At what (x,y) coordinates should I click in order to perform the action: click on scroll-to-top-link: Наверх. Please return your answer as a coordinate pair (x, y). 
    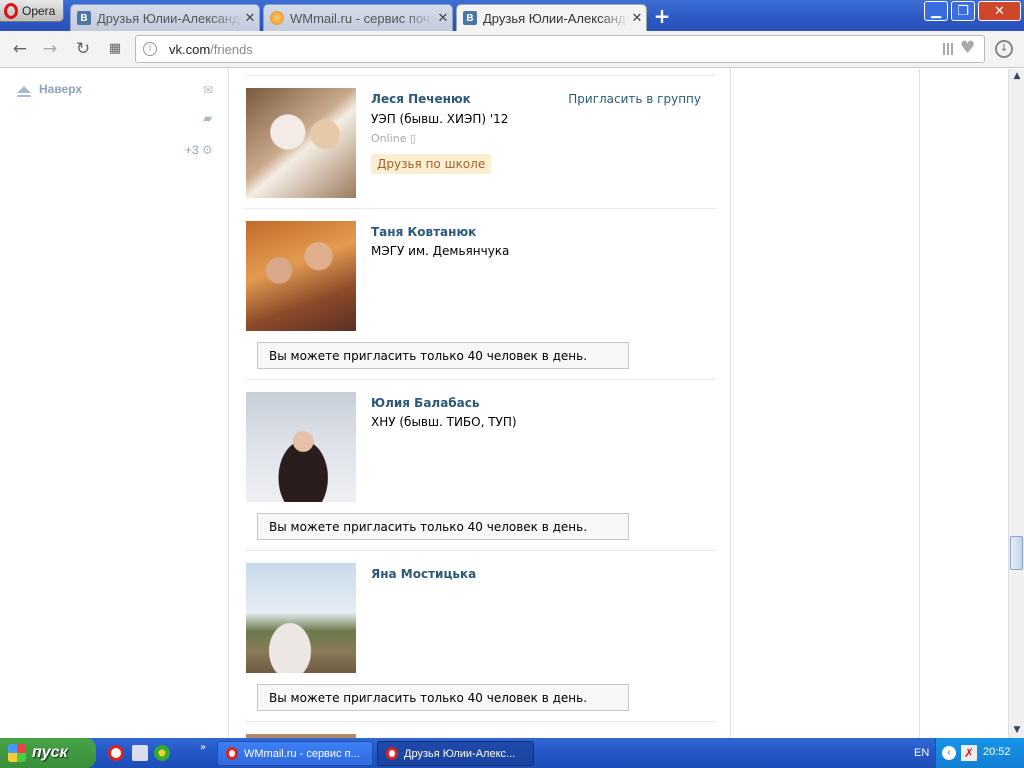
    Looking at the image, I should click on (50, 89).